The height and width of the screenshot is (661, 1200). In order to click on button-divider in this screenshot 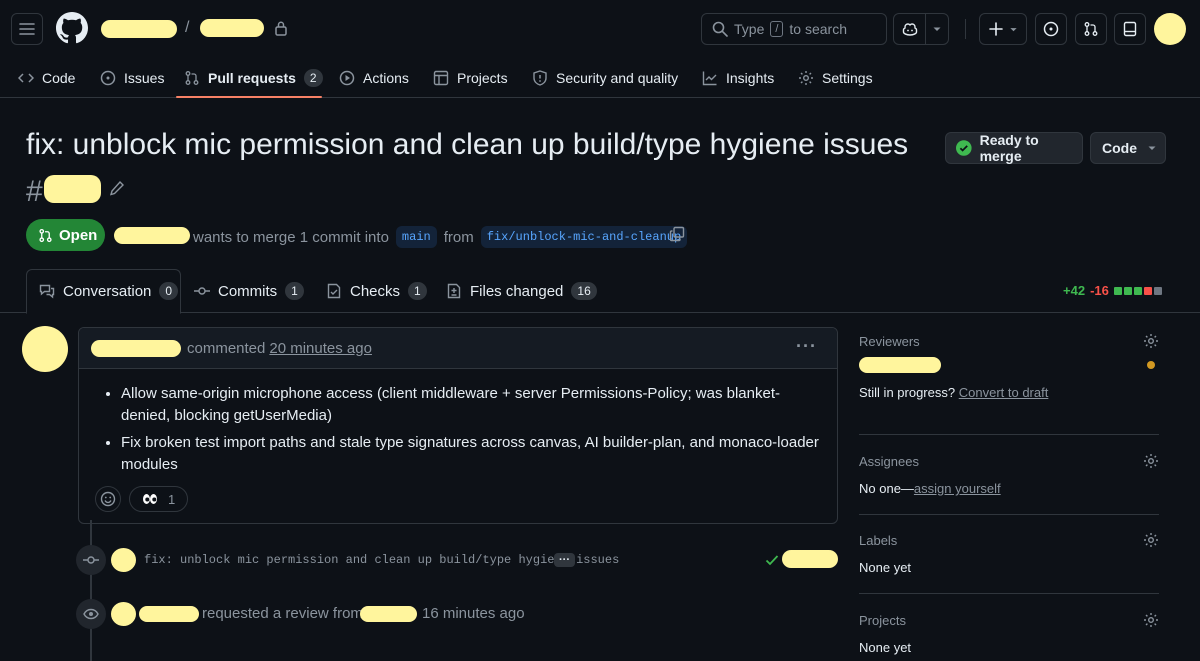, I will do `click(925, 29)`.